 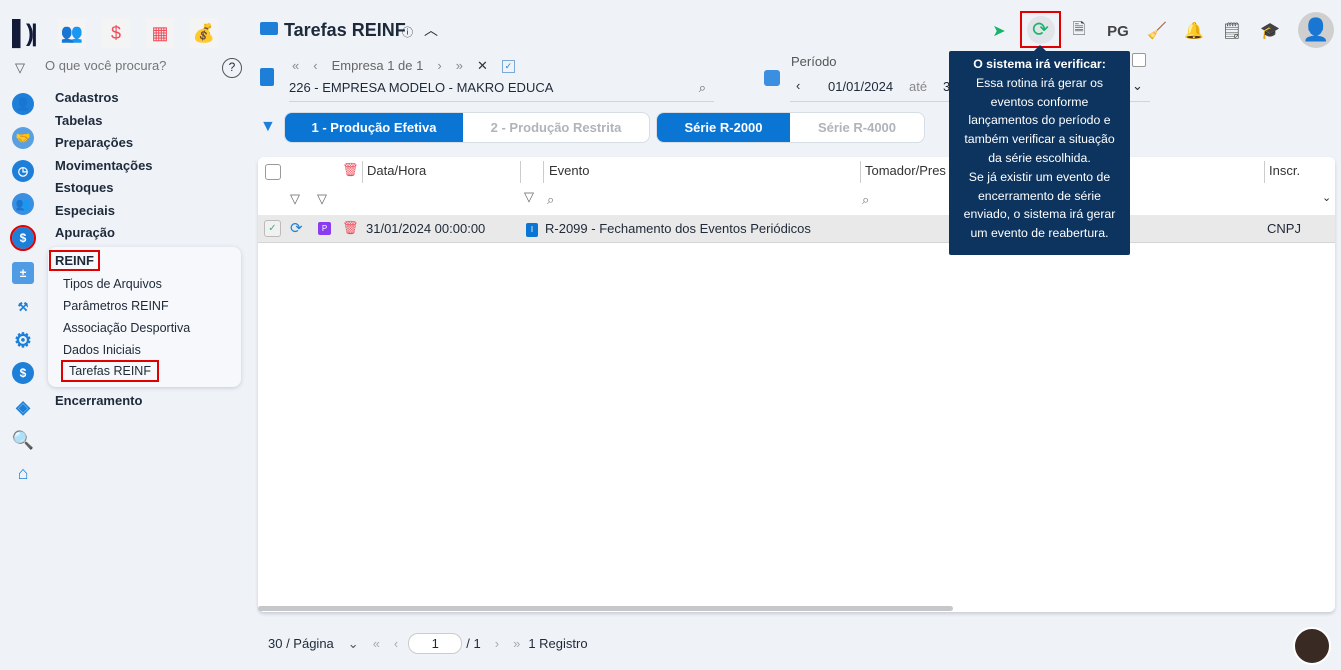 I want to click on menu-apuracao: Apuração, so click(x=85, y=232).